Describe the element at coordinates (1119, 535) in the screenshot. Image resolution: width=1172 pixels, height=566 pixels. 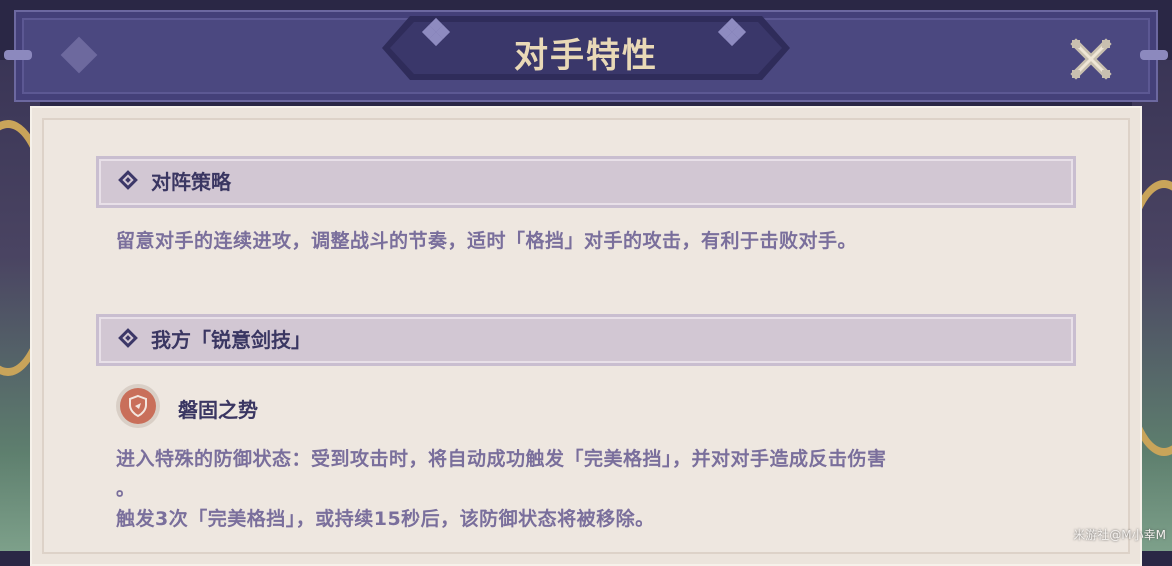
I see `watermark: 米游社@M小幸M` at that location.